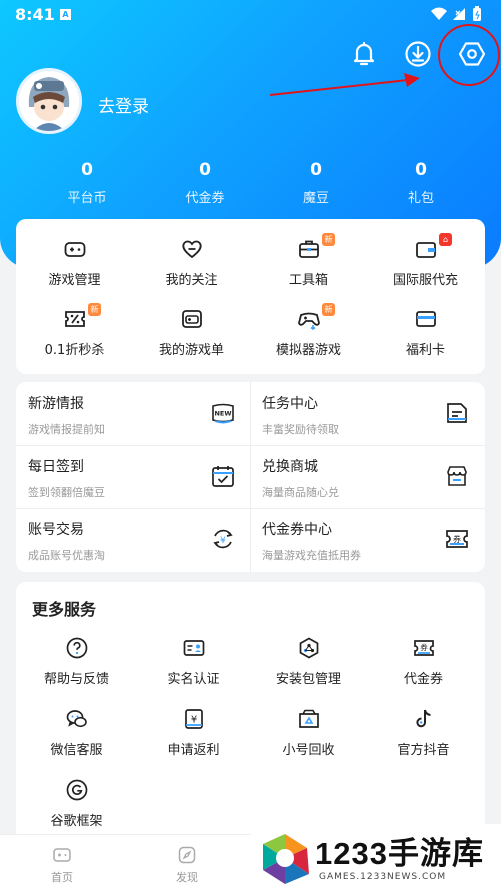 This screenshot has height=890, width=501. I want to click on battery-icon, so click(477, 13).